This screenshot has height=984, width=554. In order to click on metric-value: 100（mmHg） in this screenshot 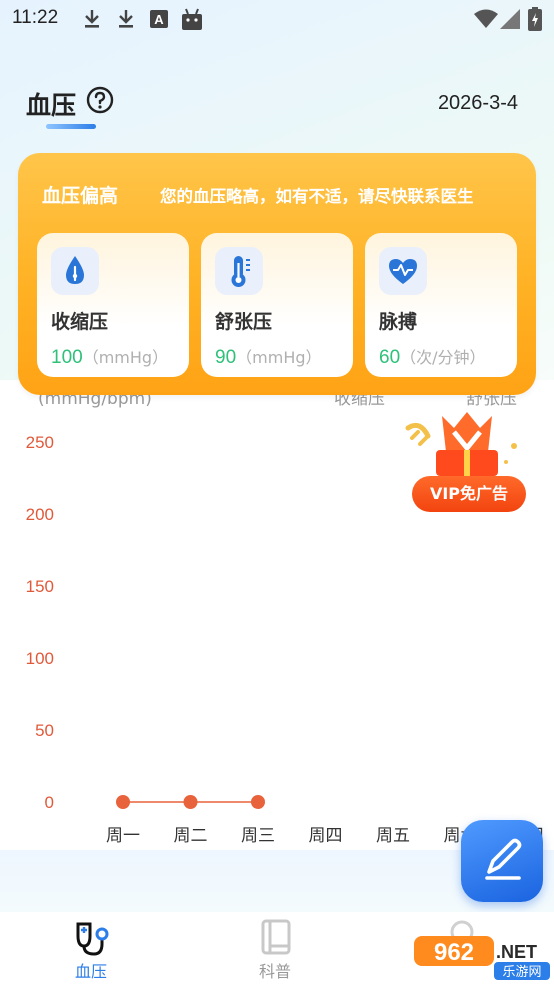, I will do `click(110, 357)`.